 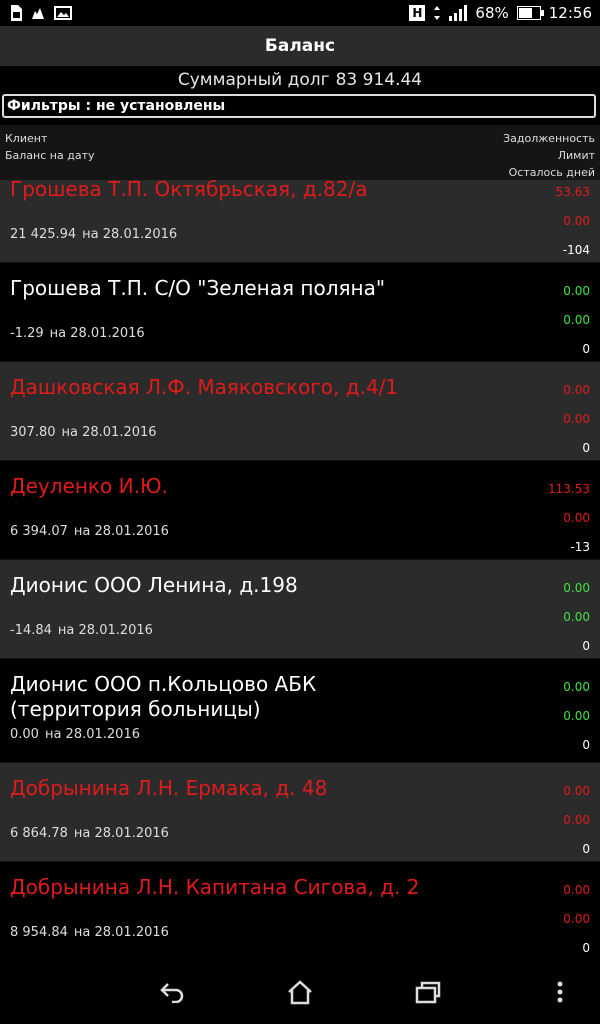 I want to click on days-left-value: -104, so click(x=576, y=250).